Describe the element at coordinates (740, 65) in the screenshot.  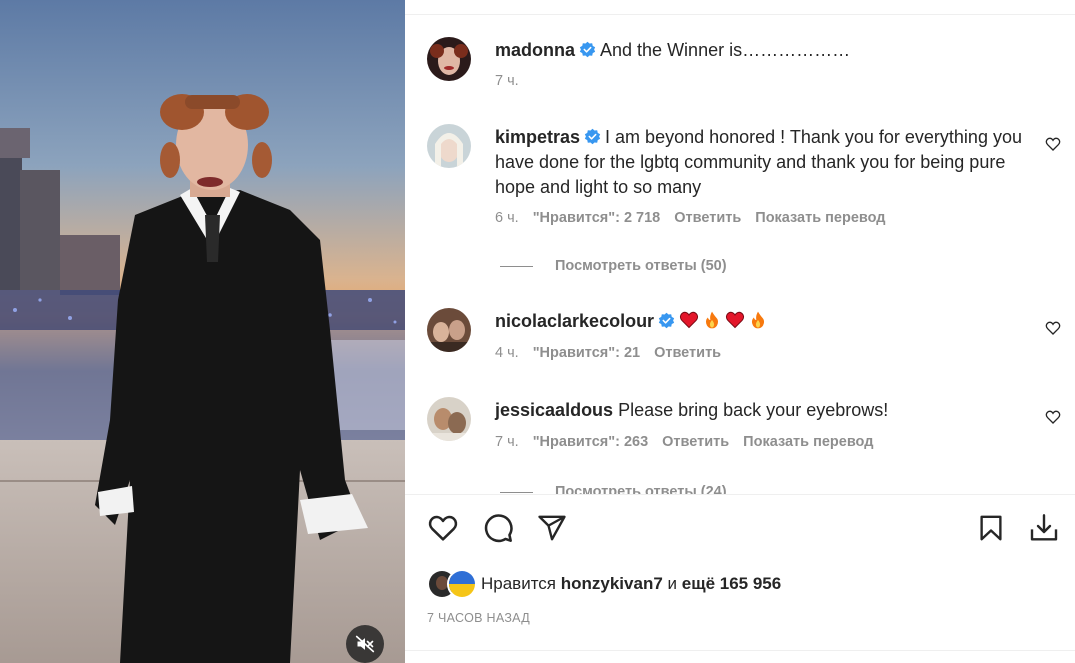
I see `caption: madonna And the Winner is……………… 7 ч.` at that location.